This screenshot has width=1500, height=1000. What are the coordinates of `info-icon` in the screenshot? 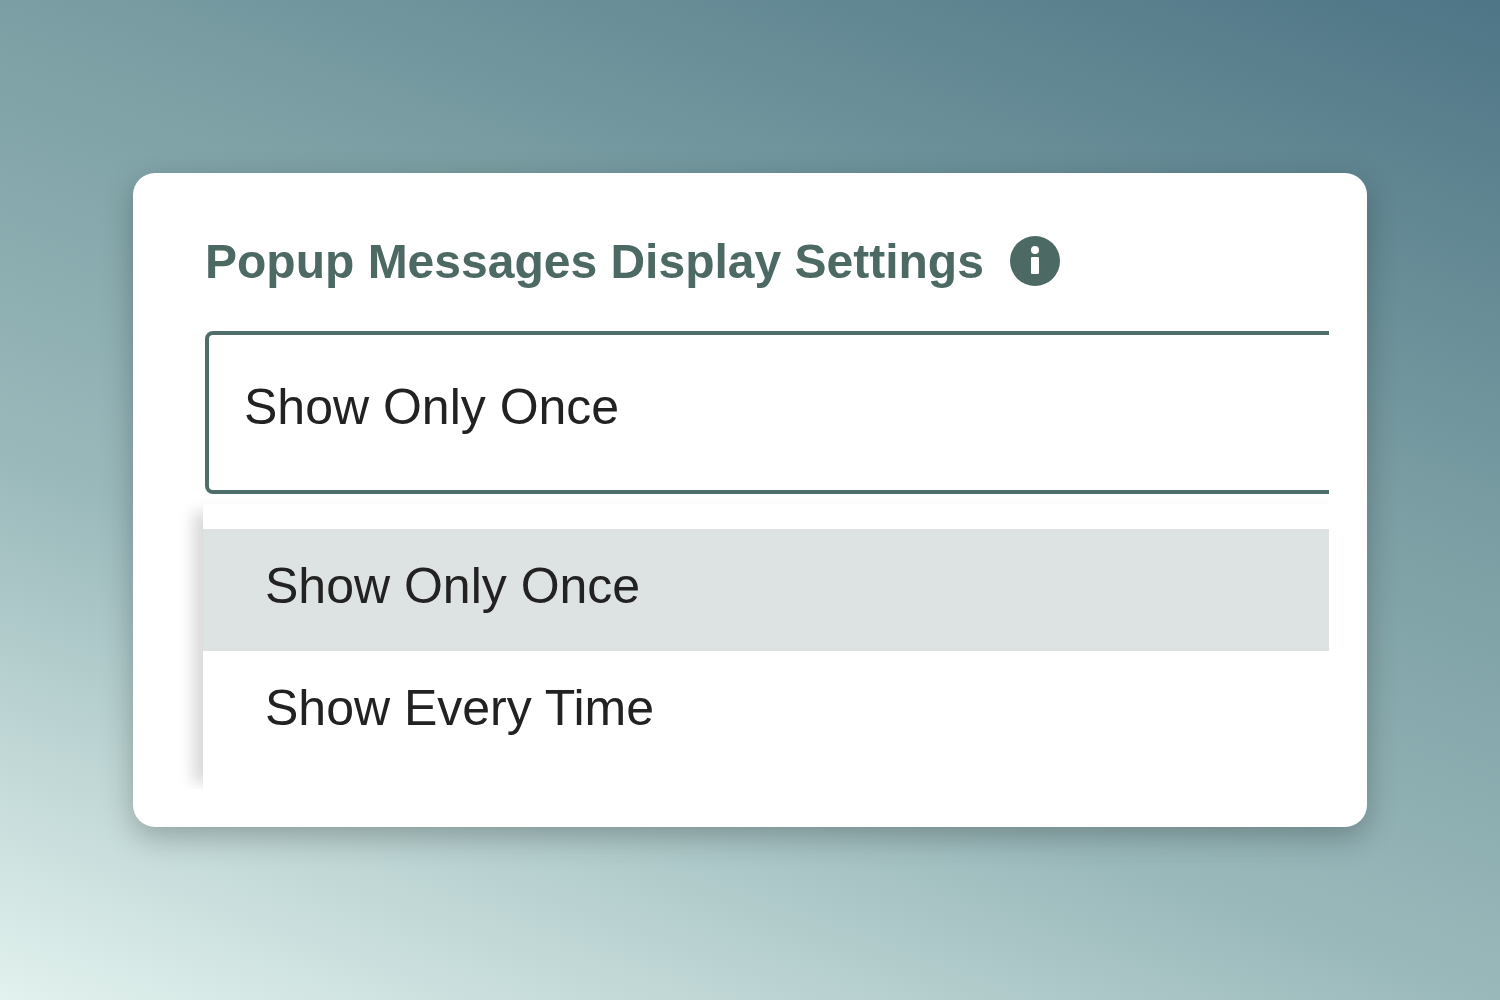 It's located at (1034, 261).